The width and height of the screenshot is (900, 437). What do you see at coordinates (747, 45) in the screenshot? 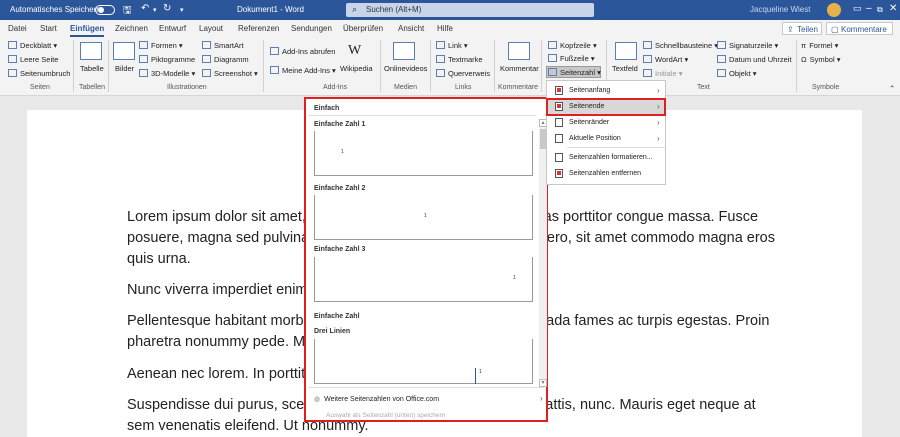
I see `signaturzeile-button: Signaturzeile ▾` at bounding box center [747, 45].